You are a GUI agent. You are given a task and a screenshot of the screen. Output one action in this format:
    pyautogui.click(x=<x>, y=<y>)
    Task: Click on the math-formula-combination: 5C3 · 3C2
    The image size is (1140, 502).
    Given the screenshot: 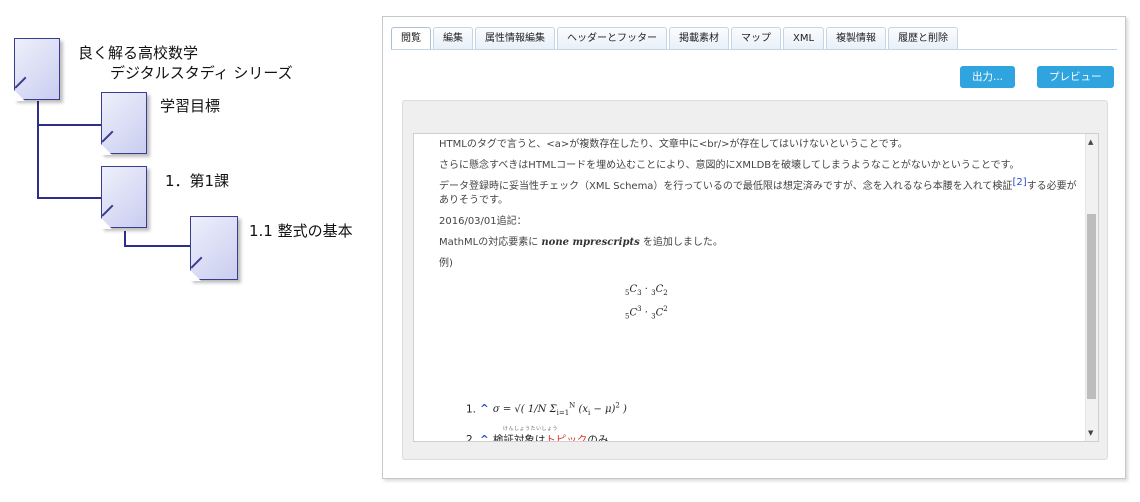 What is the action you would take?
    pyautogui.click(x=646, y=290)
    